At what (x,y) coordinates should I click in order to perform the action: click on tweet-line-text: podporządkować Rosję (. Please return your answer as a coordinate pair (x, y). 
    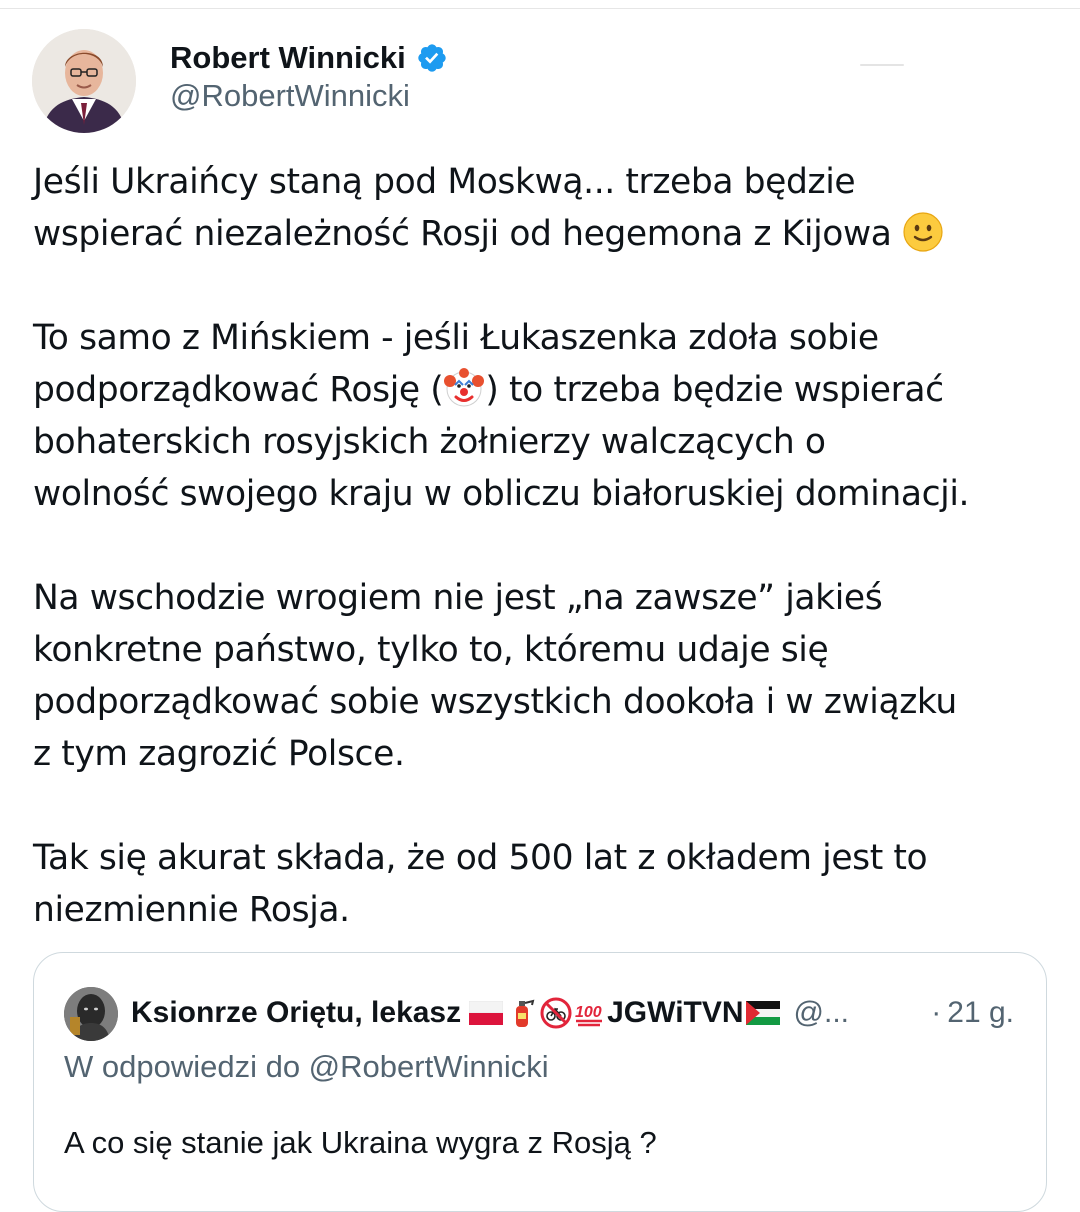
    Looking at the image, I should click on (238, 390).